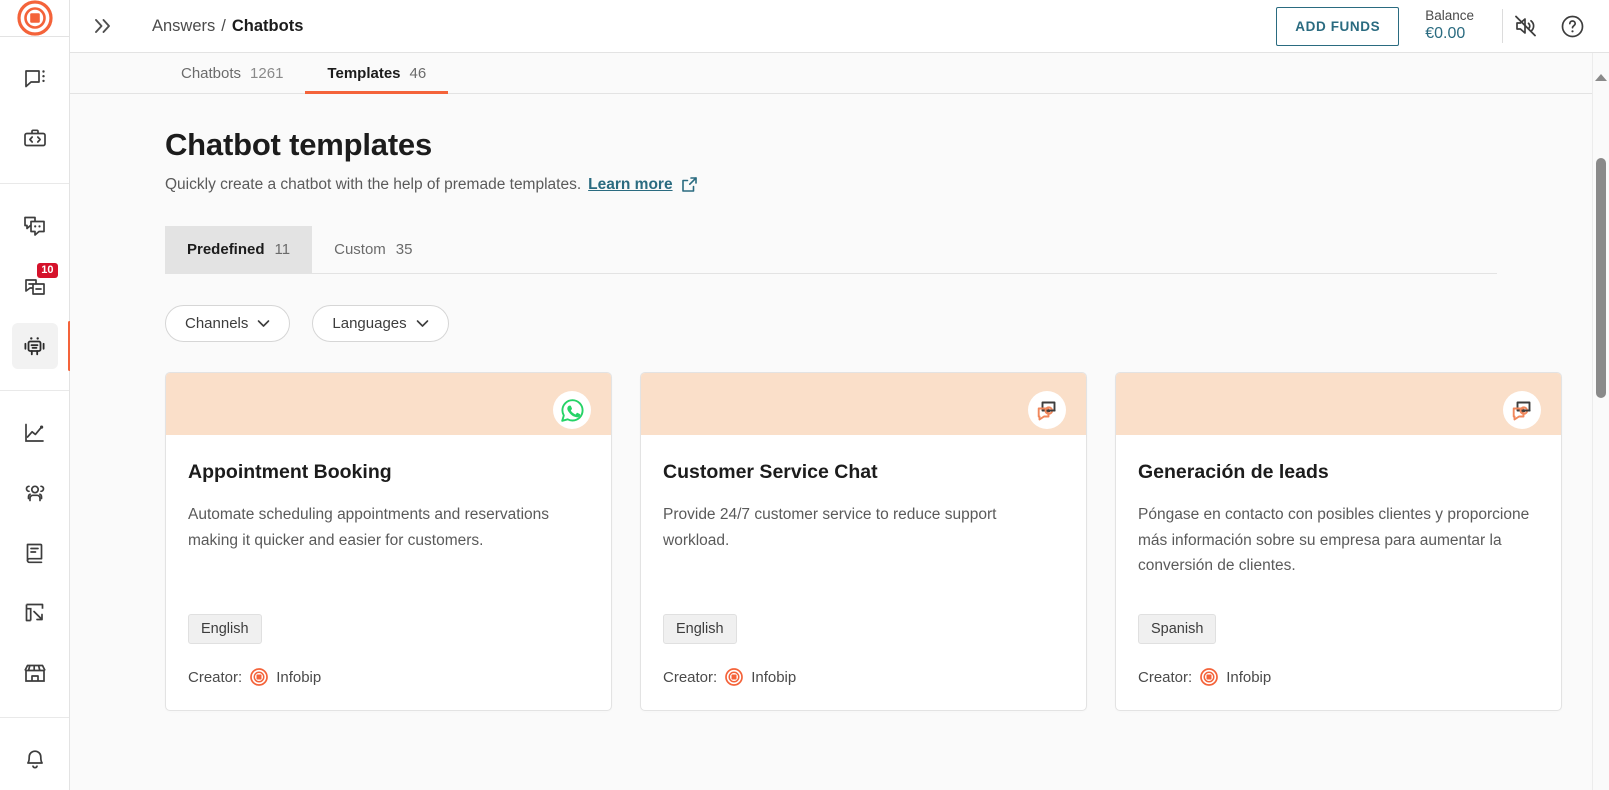 This screenshot has width=1609, height=790. What do you see at coordinates (630, 185) in the screenshot?
I see `learn-more-link: Learn more` at bounding box center [630, 185].